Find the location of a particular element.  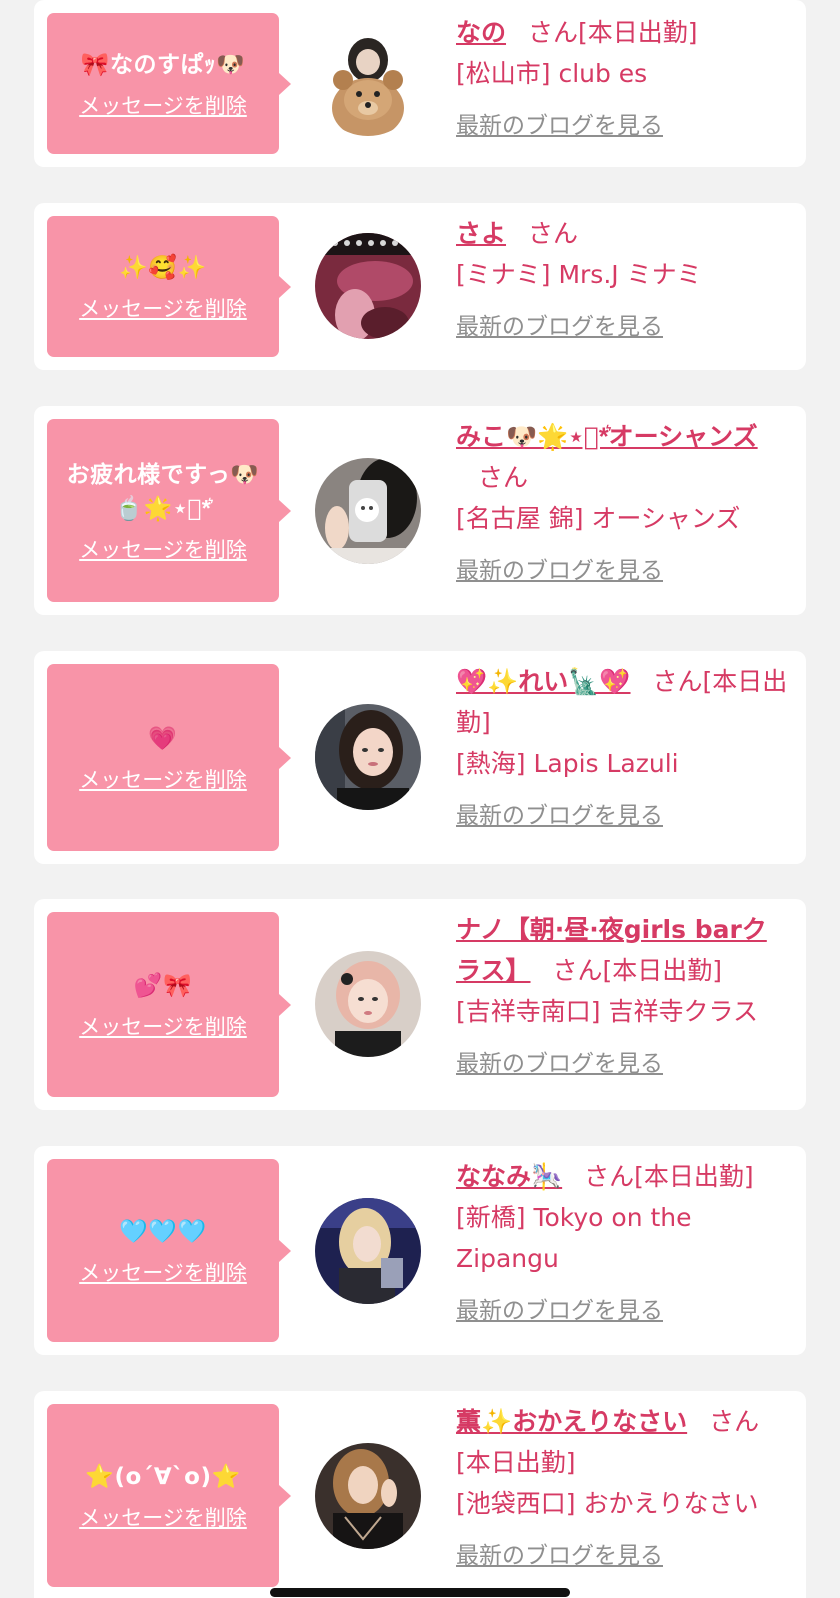

message-text: 🩵🩵🩵 is located at coordinates (163, 1231).